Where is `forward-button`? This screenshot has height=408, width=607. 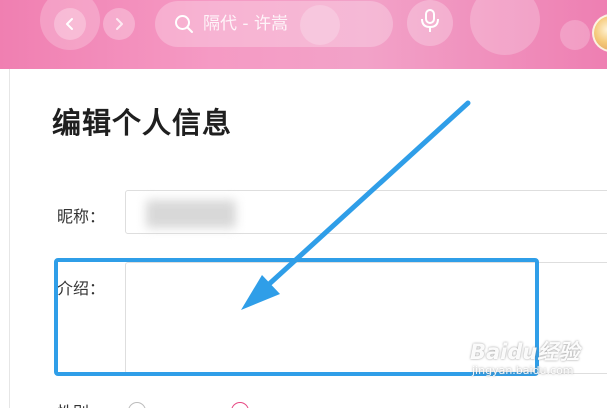
forward-button is located at coordinates (119, 24).